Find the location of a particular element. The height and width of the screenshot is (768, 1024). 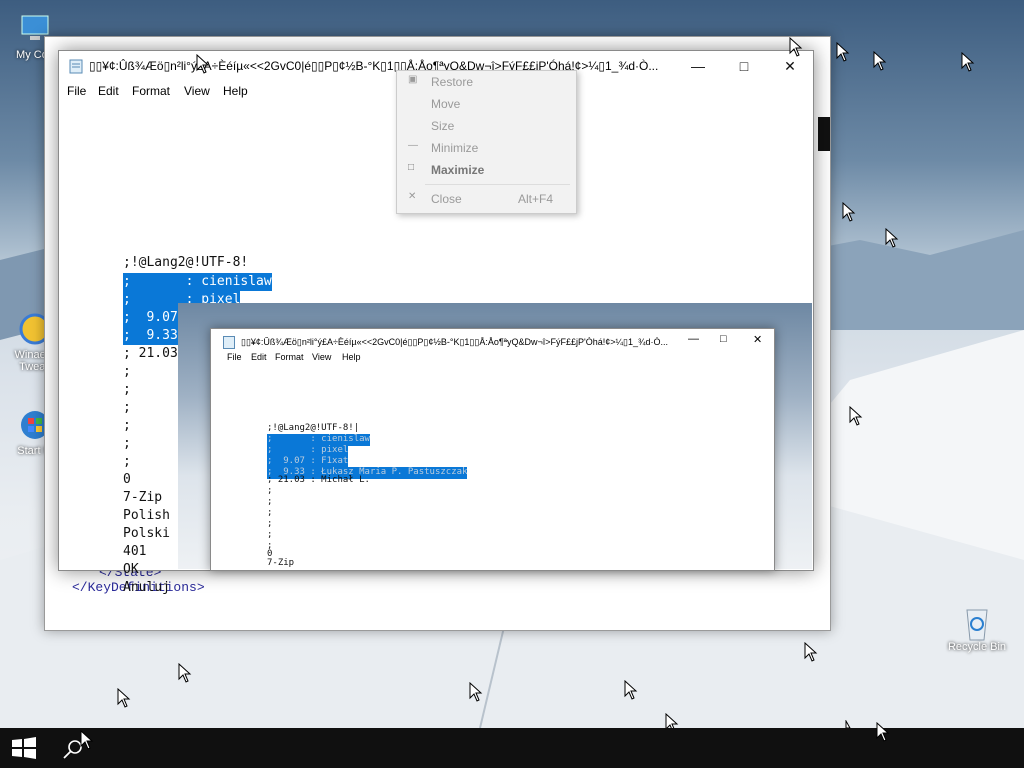

text-line: Polski is located at coordinates (146, 533).